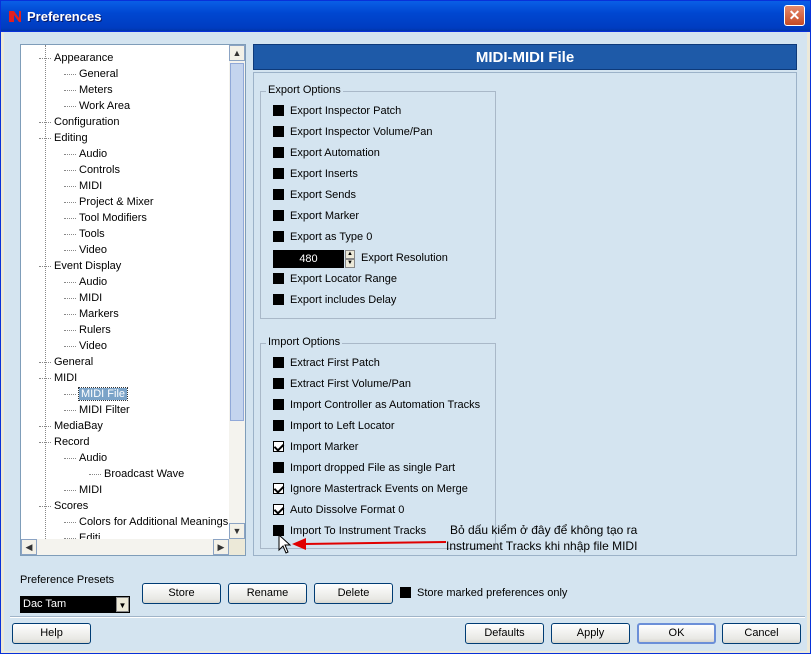 This screenshot has height=654, width=811. What do you see at coordinates (308, 259) in the screenshot?
I see `export-resolution-value: 480` at bounding box center [308, 259].